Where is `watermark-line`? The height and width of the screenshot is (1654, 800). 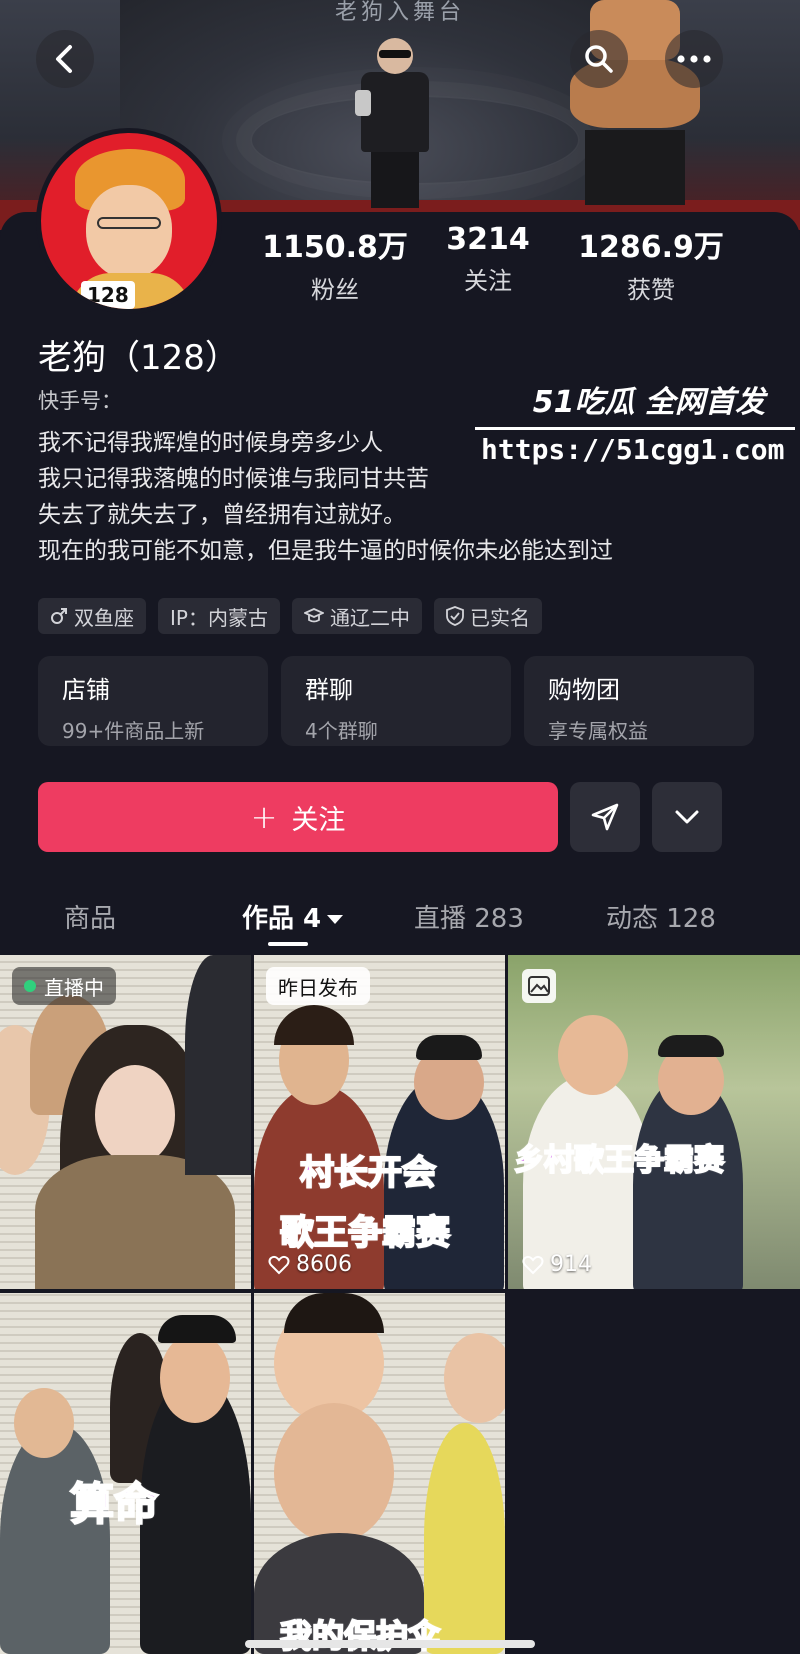
watermark-line is located at coordinates (635, 428).